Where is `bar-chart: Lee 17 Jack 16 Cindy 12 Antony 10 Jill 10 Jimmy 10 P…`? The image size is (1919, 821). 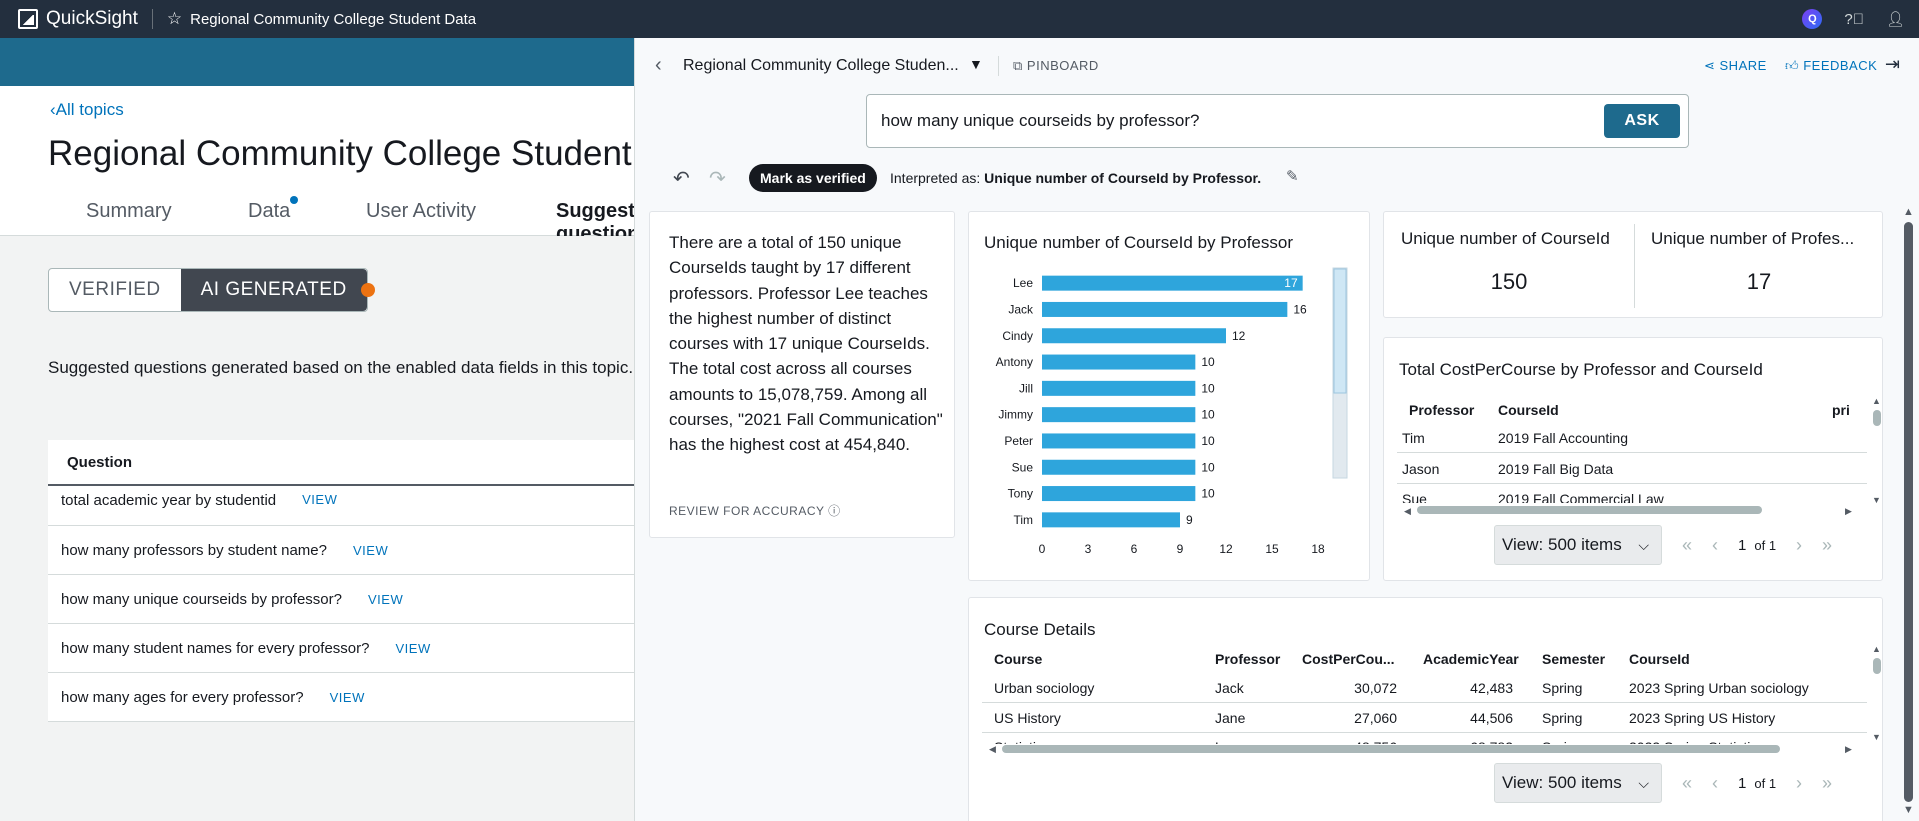
bar-chart: Lee 17 Jack 16 Cindy 12 Antony 10 Jill 10 Jimmy 10 P… is located at coordinates (1172, 411).